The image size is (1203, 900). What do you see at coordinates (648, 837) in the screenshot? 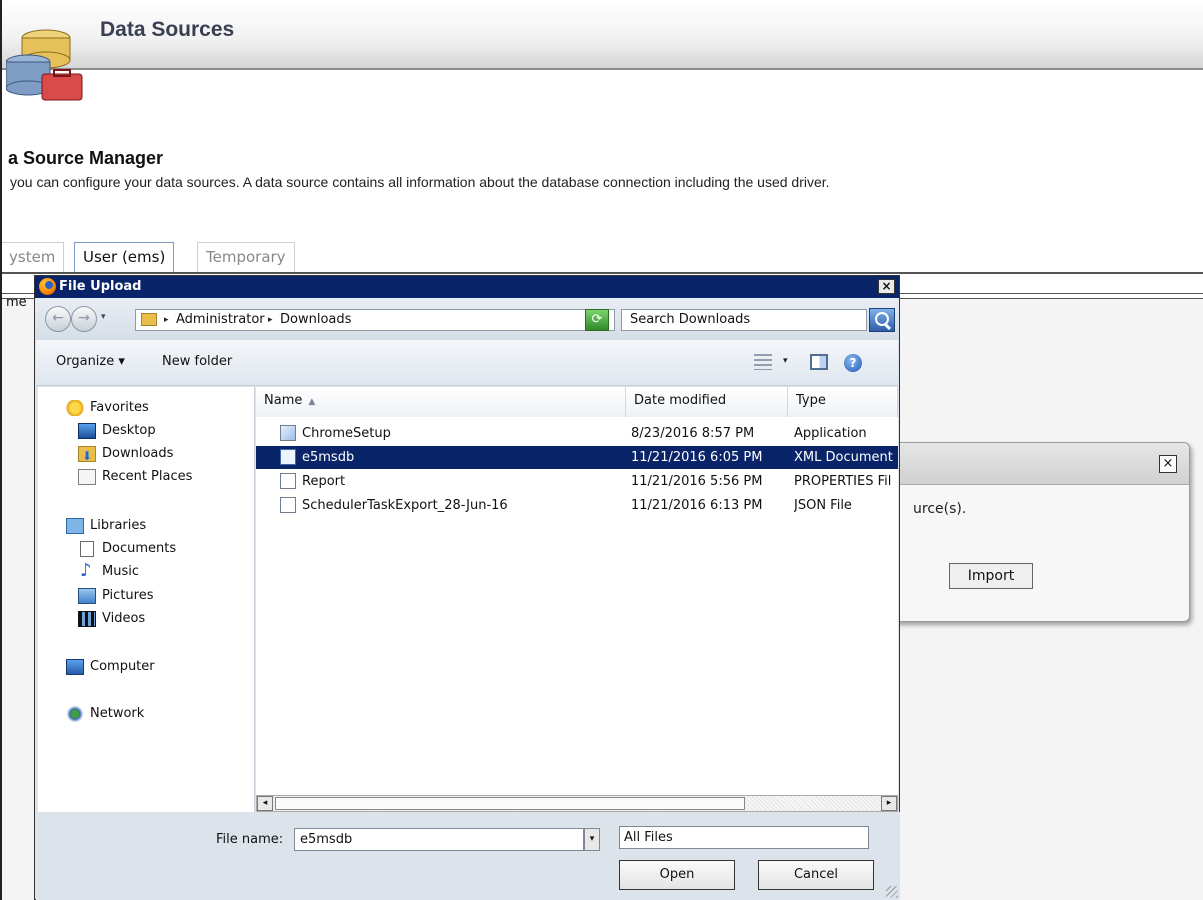
I see `file-type-value: All Files` at bounding box center [648, 837].